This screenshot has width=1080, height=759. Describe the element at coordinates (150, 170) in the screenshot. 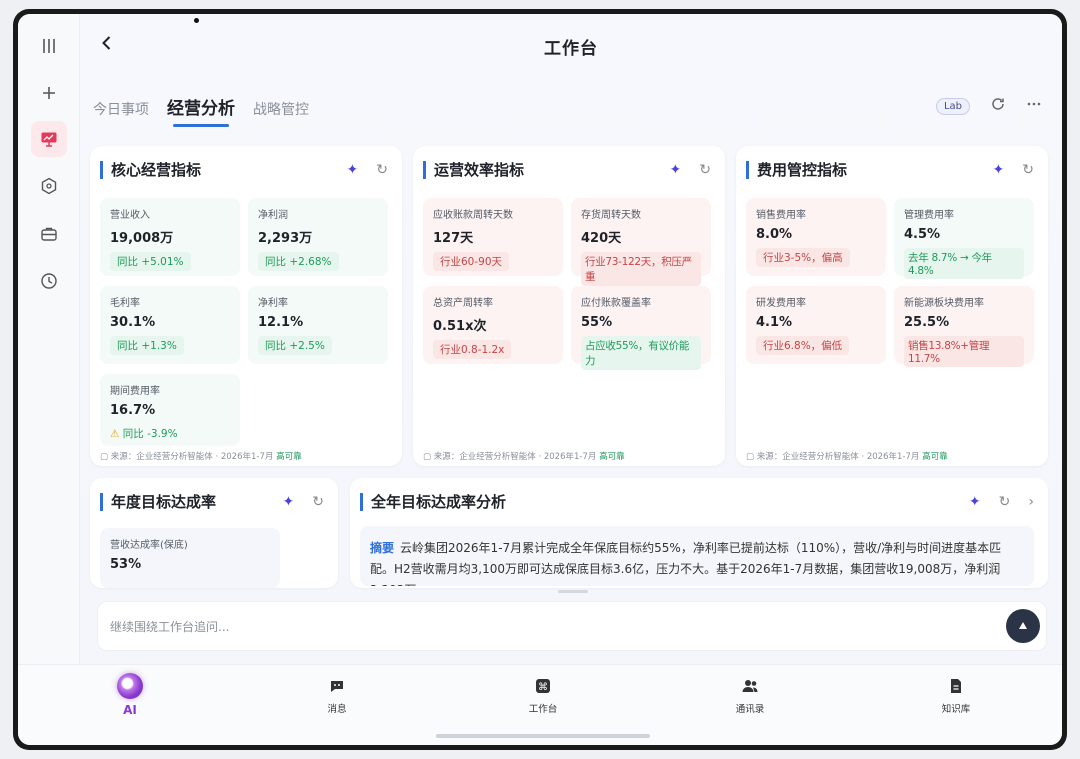

I see `card-title: 核心经营指标` at that location.